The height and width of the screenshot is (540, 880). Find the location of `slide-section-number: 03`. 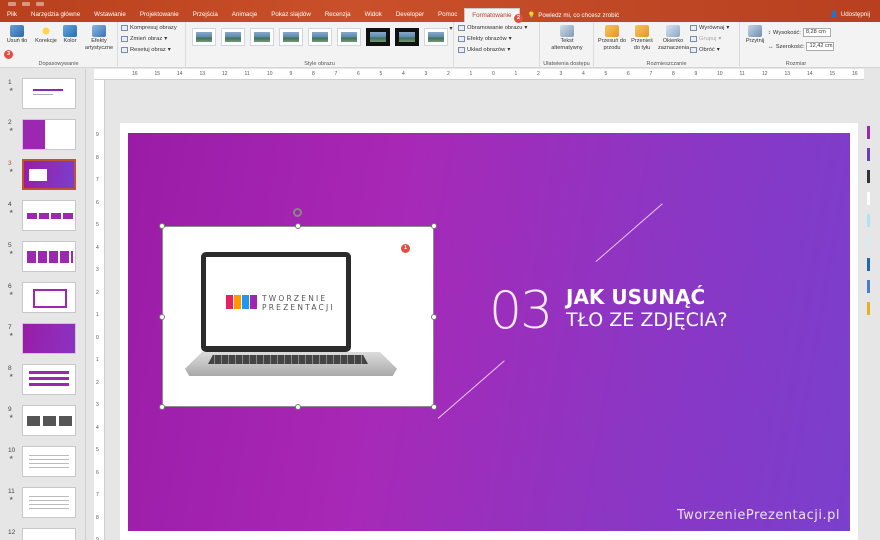

slide-section-number: 03 is located at coordinates (521, 311).